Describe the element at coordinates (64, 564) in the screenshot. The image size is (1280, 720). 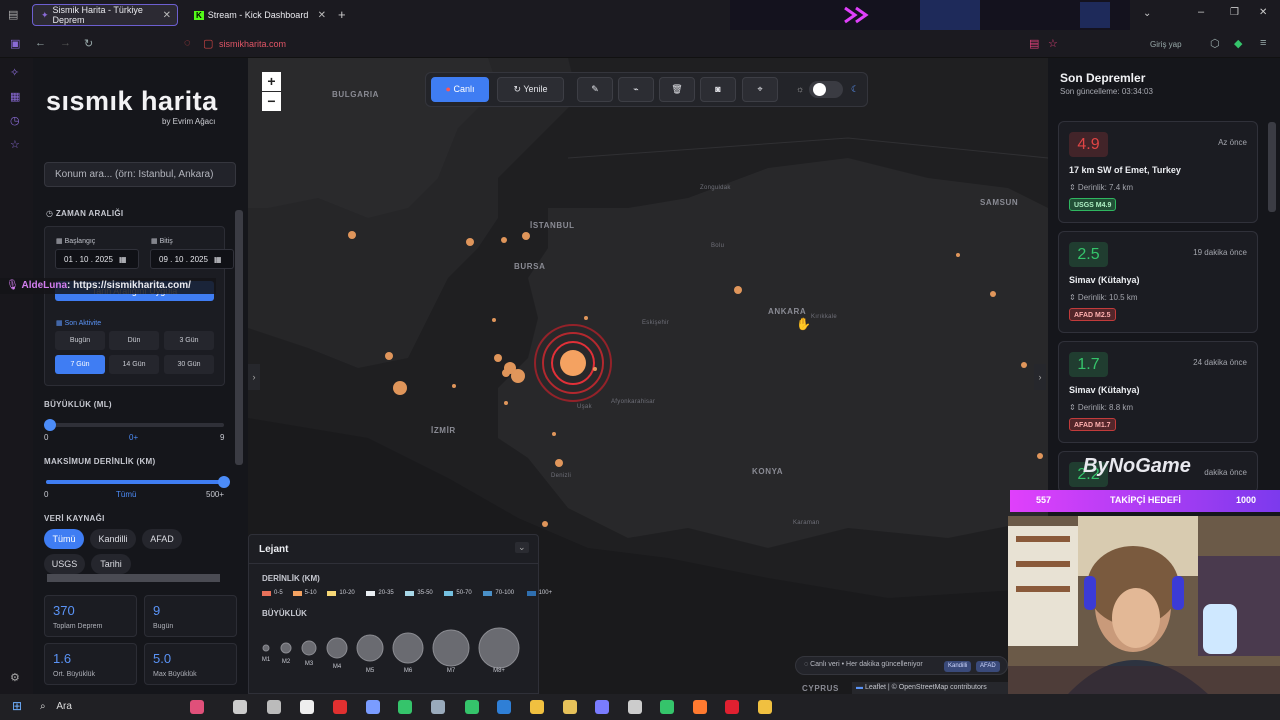
I see `source-usgs-chip: USGS` at that location.